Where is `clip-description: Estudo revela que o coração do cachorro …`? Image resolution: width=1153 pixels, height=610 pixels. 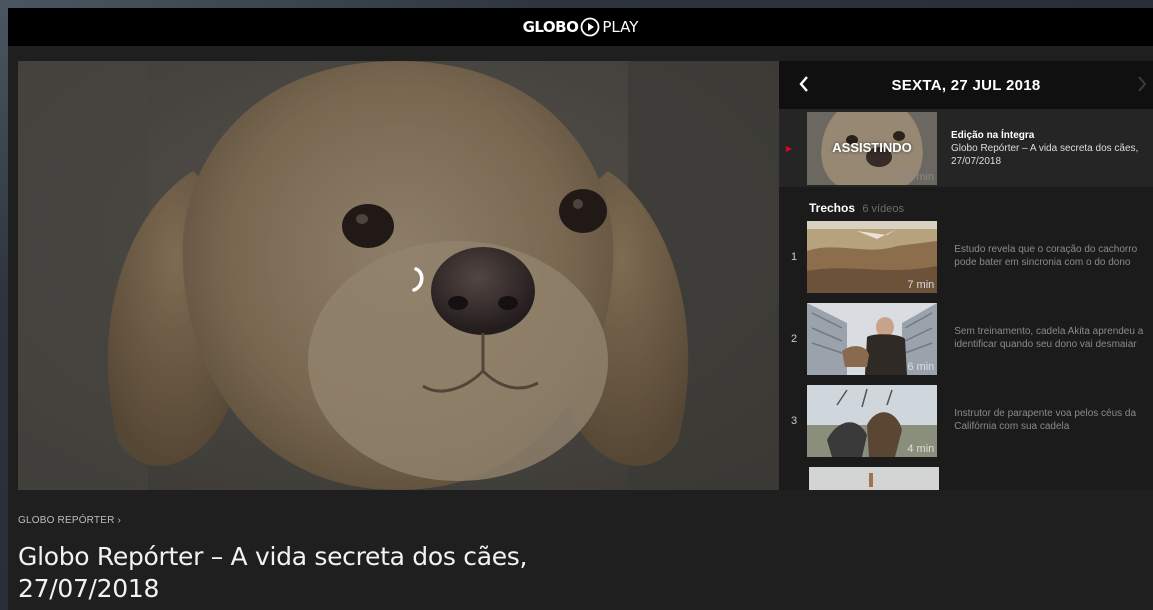
clip-description: Estudo revela que o coração do cachorro … is located at coordinates (1053, 245).